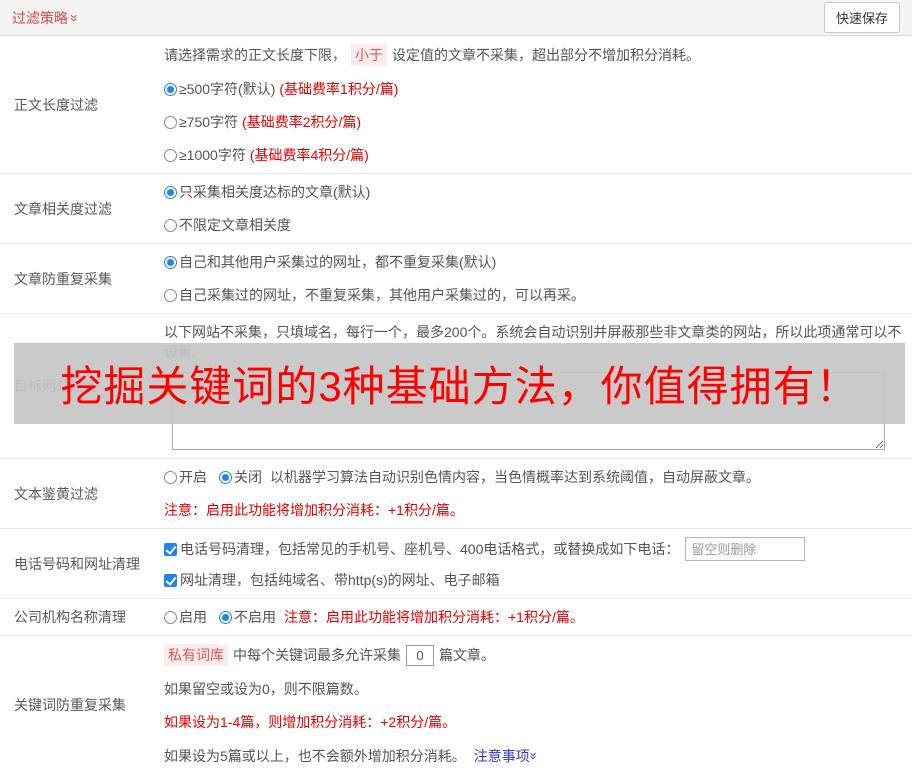  What do you see at coordinates (56, 104) in the screenshot?
I see `row-label: 正文长度过滤` at bounding box center [56, 104].